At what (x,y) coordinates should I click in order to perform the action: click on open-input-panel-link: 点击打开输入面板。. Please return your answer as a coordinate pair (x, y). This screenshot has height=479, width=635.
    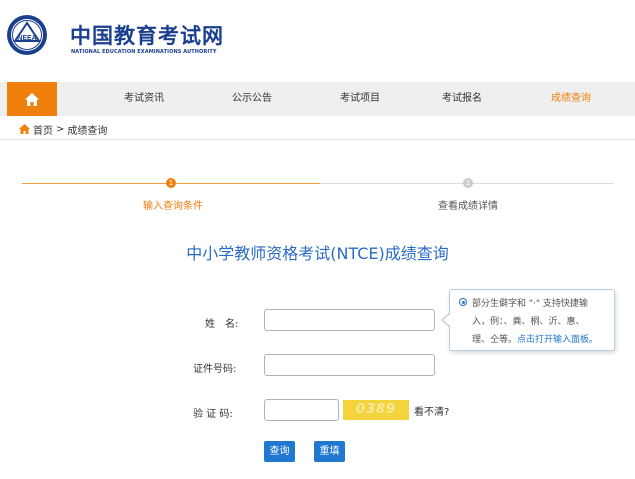
    Looking at the image, I should click on (557, 340).